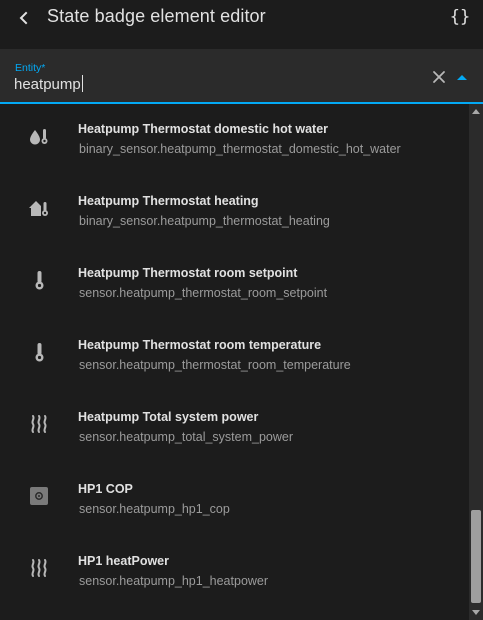 The width and height of the screenshot is (483, 620). What do you see at coordinates (200, 345) in the screenshot?
I see `item-name: Heatpump Thermostat room temperature` at bounding box center [200, 345].